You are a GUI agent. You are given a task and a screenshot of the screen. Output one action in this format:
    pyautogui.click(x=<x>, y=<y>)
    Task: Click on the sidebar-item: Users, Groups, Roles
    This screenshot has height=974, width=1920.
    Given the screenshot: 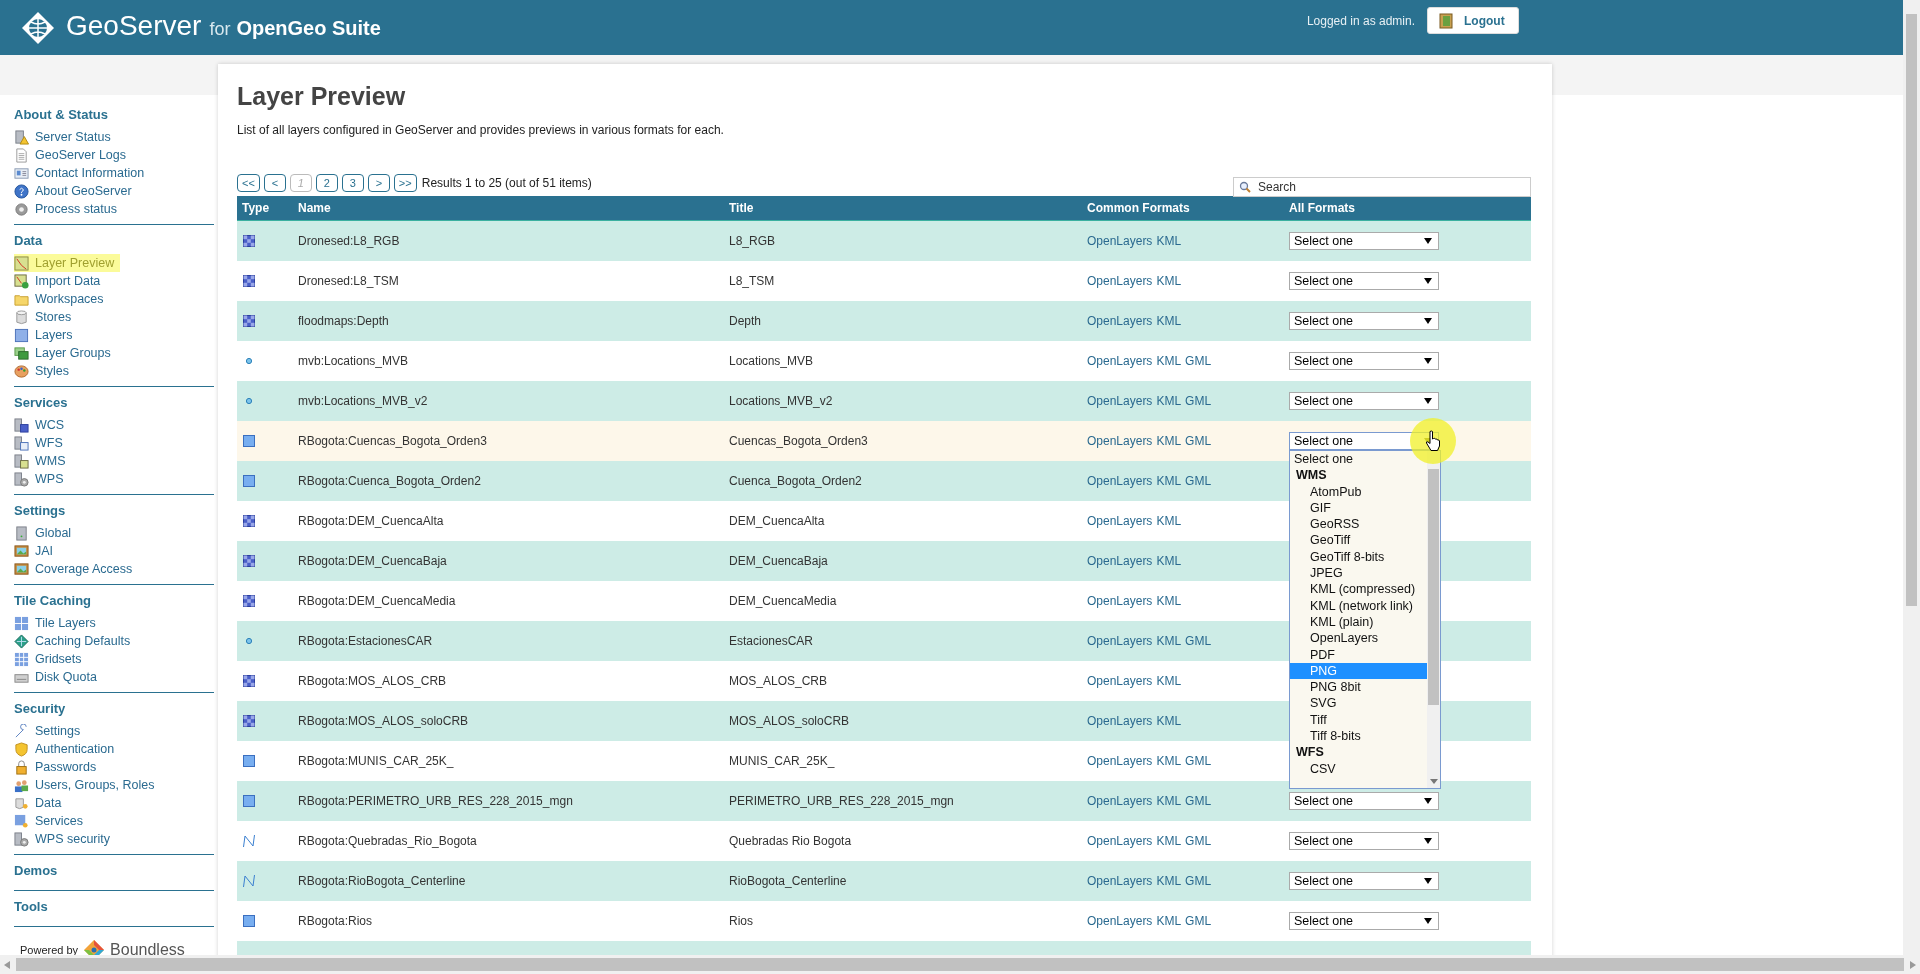 What is the action you would take?
    pyautogui.click(x=87, y=785)
    